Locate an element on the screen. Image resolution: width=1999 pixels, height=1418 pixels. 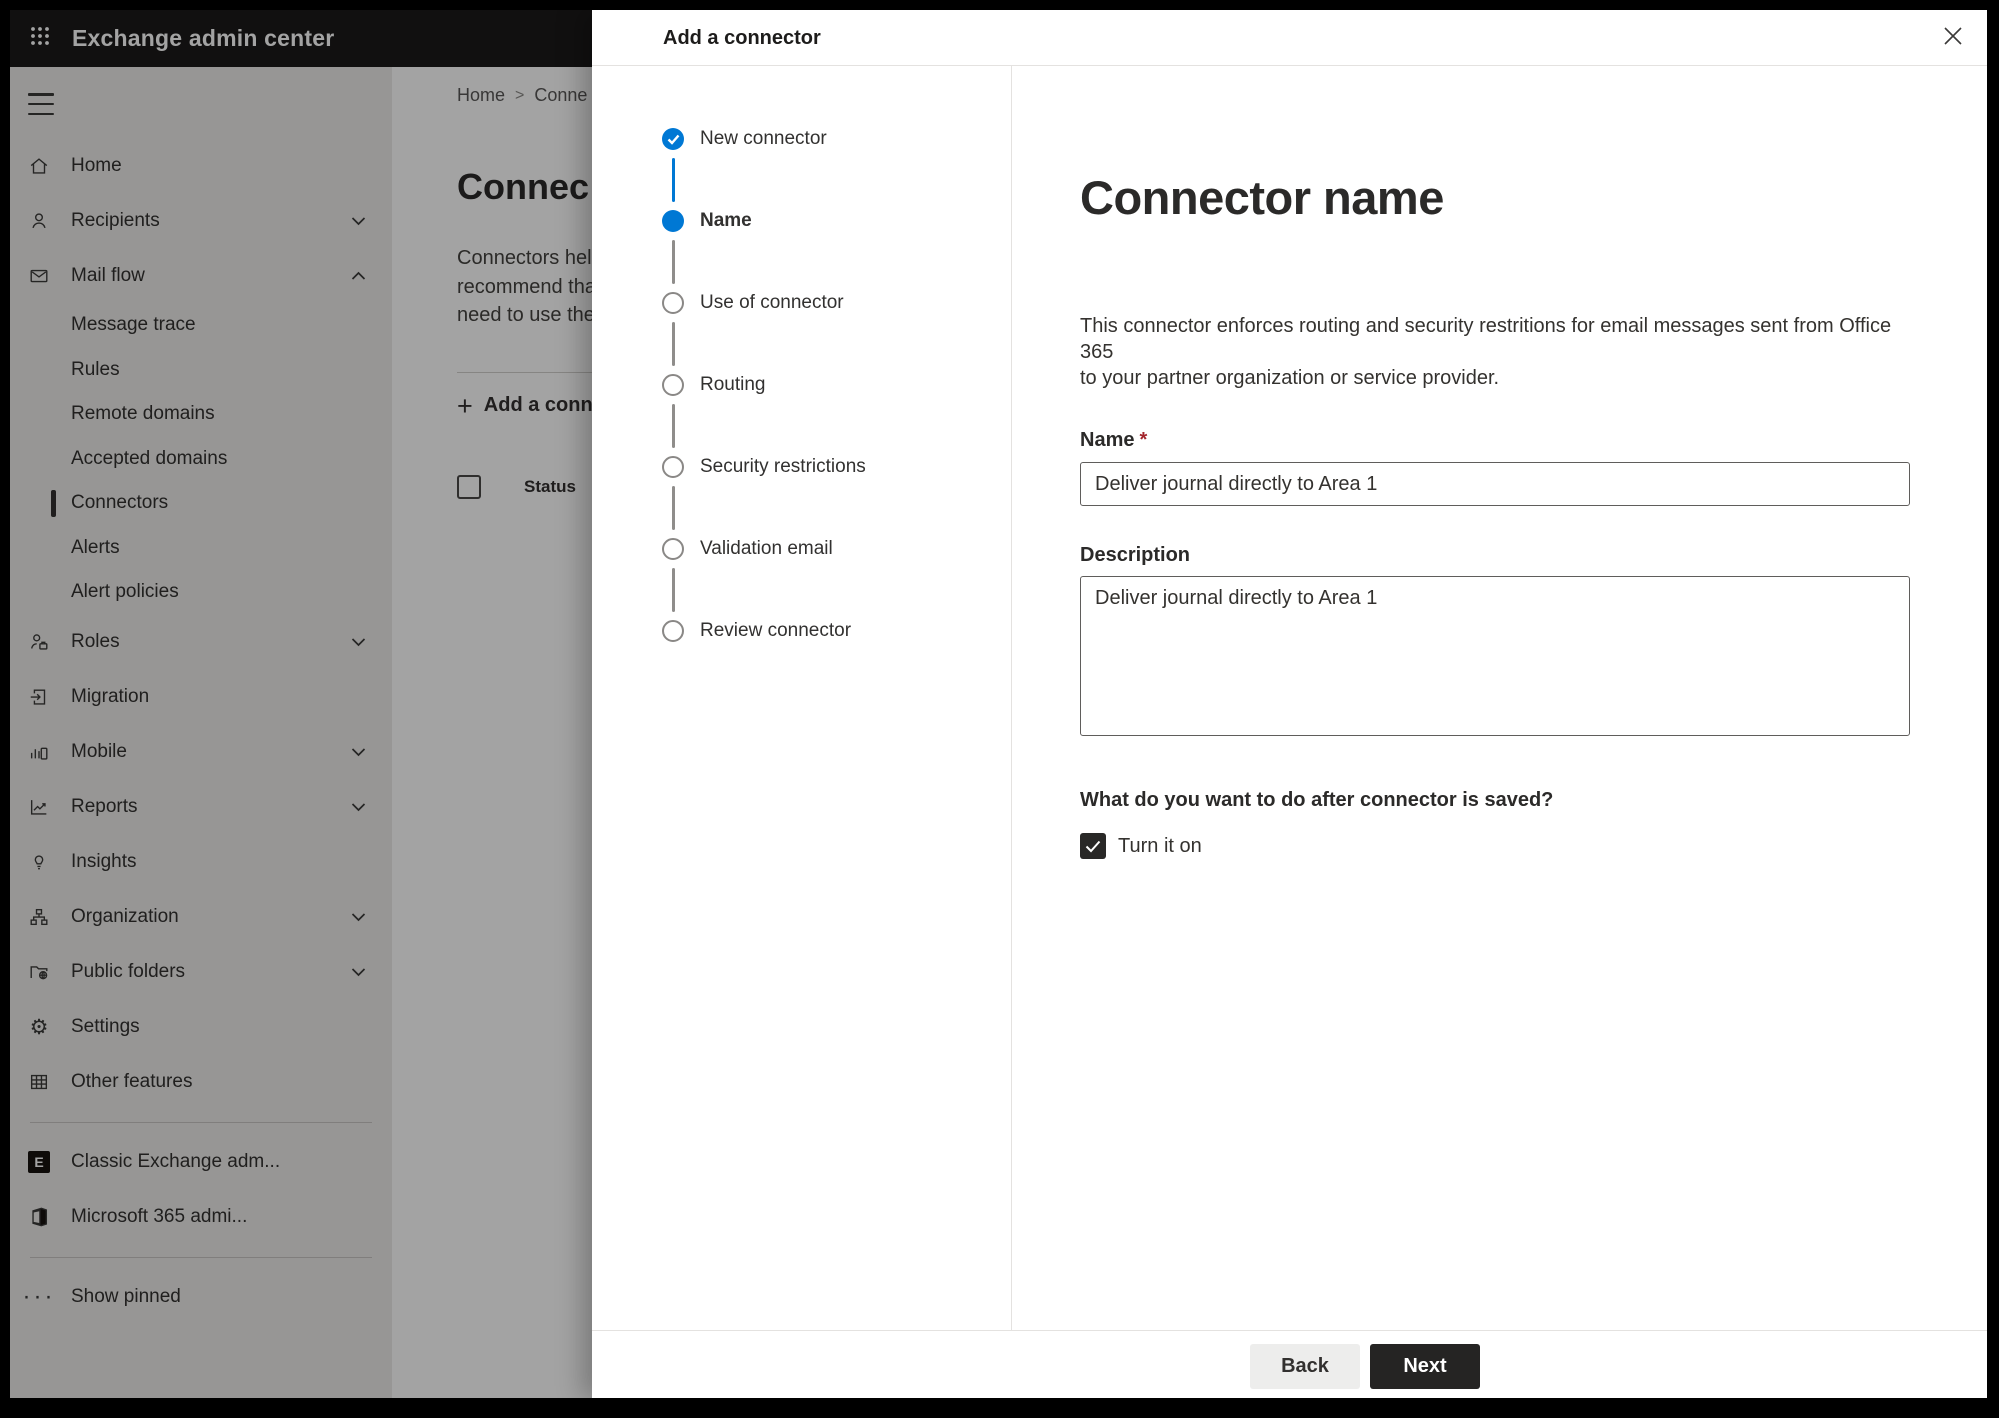
sidebar-item-roles: Roles is located at coordinates (201, 642).